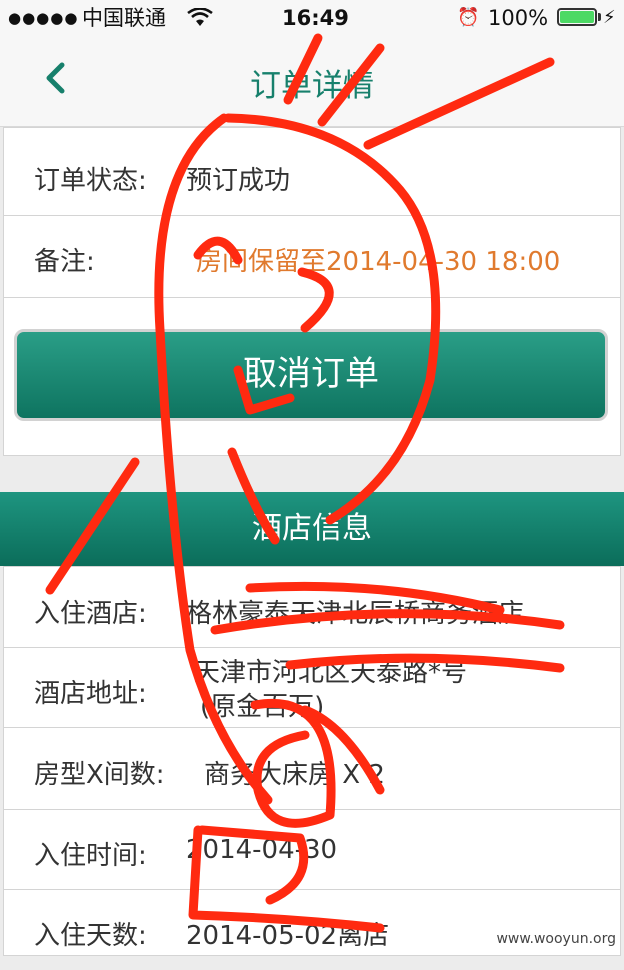 This screenshot has height=970, width=624. What do you see at coordinates (238, 181) in the screenshot?
I see `order-status-value: 预订成功` at bounding box center [238, 181].